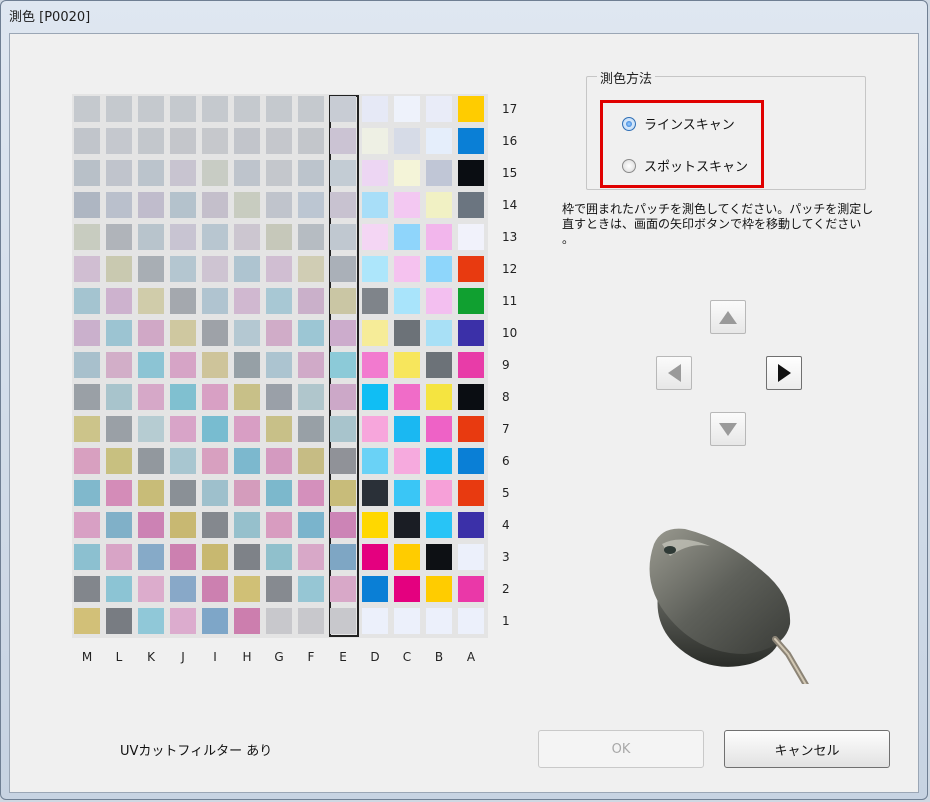 The height and width of the screenshot is (802, 930). I want to click on cancel-button: キャンセル, so click(807, 749).